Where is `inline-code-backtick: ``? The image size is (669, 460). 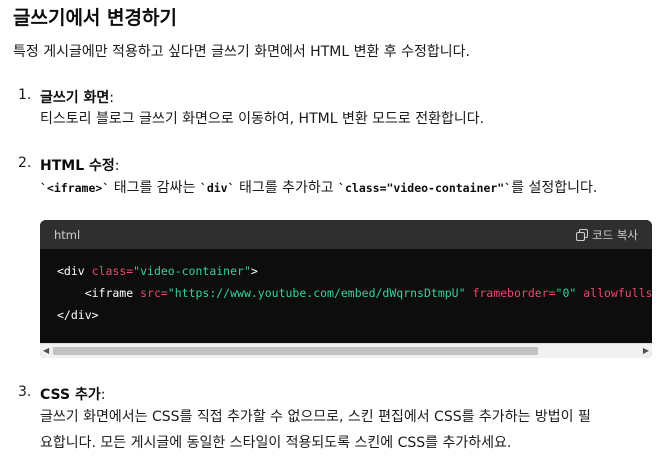 inline-code-backtick: ` is located at coordinates (43, 188).